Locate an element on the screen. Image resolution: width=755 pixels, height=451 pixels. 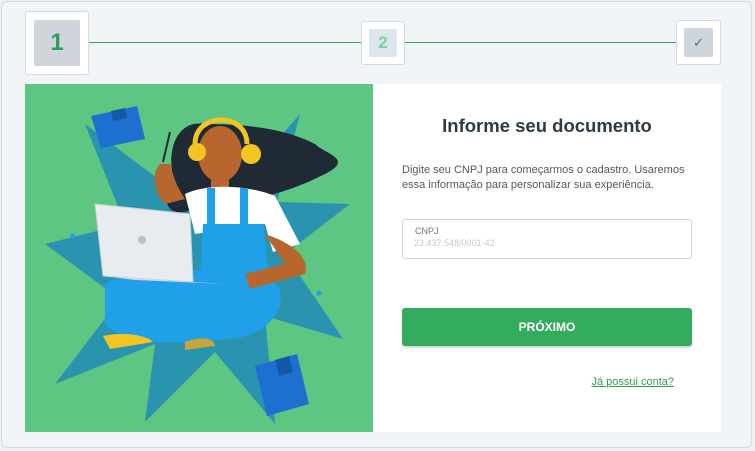
cnpj-label: CNPJ is located at coordinates (427, 231).